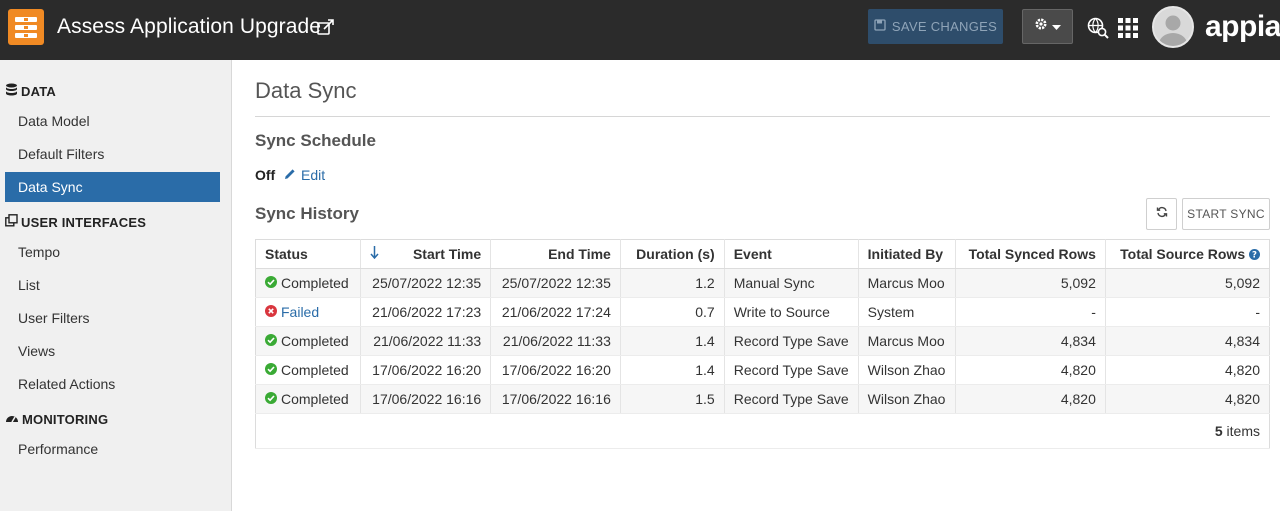 The width and height of the screenshot is (1280, 511). What do you see at coordinates (1218, 431) in the screenshot?
I see `item-count-number: 5` at bounding box center [1218, 431].